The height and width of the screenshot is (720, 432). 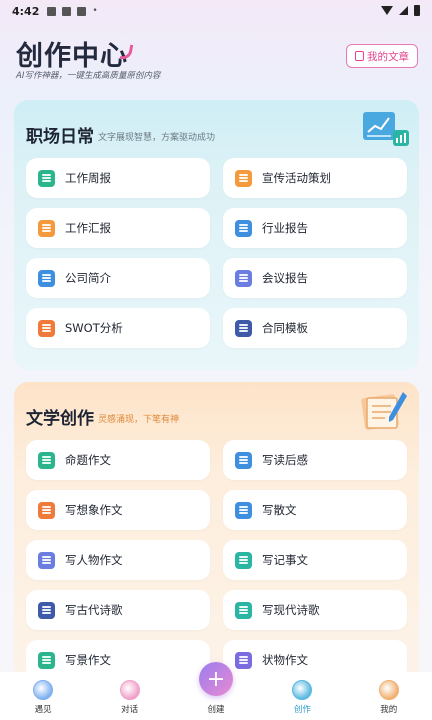 What do you see at coordinates (315, 560) in the screenshot?
I see `feature-card: 写记事文` at bounding box center [315, 560].